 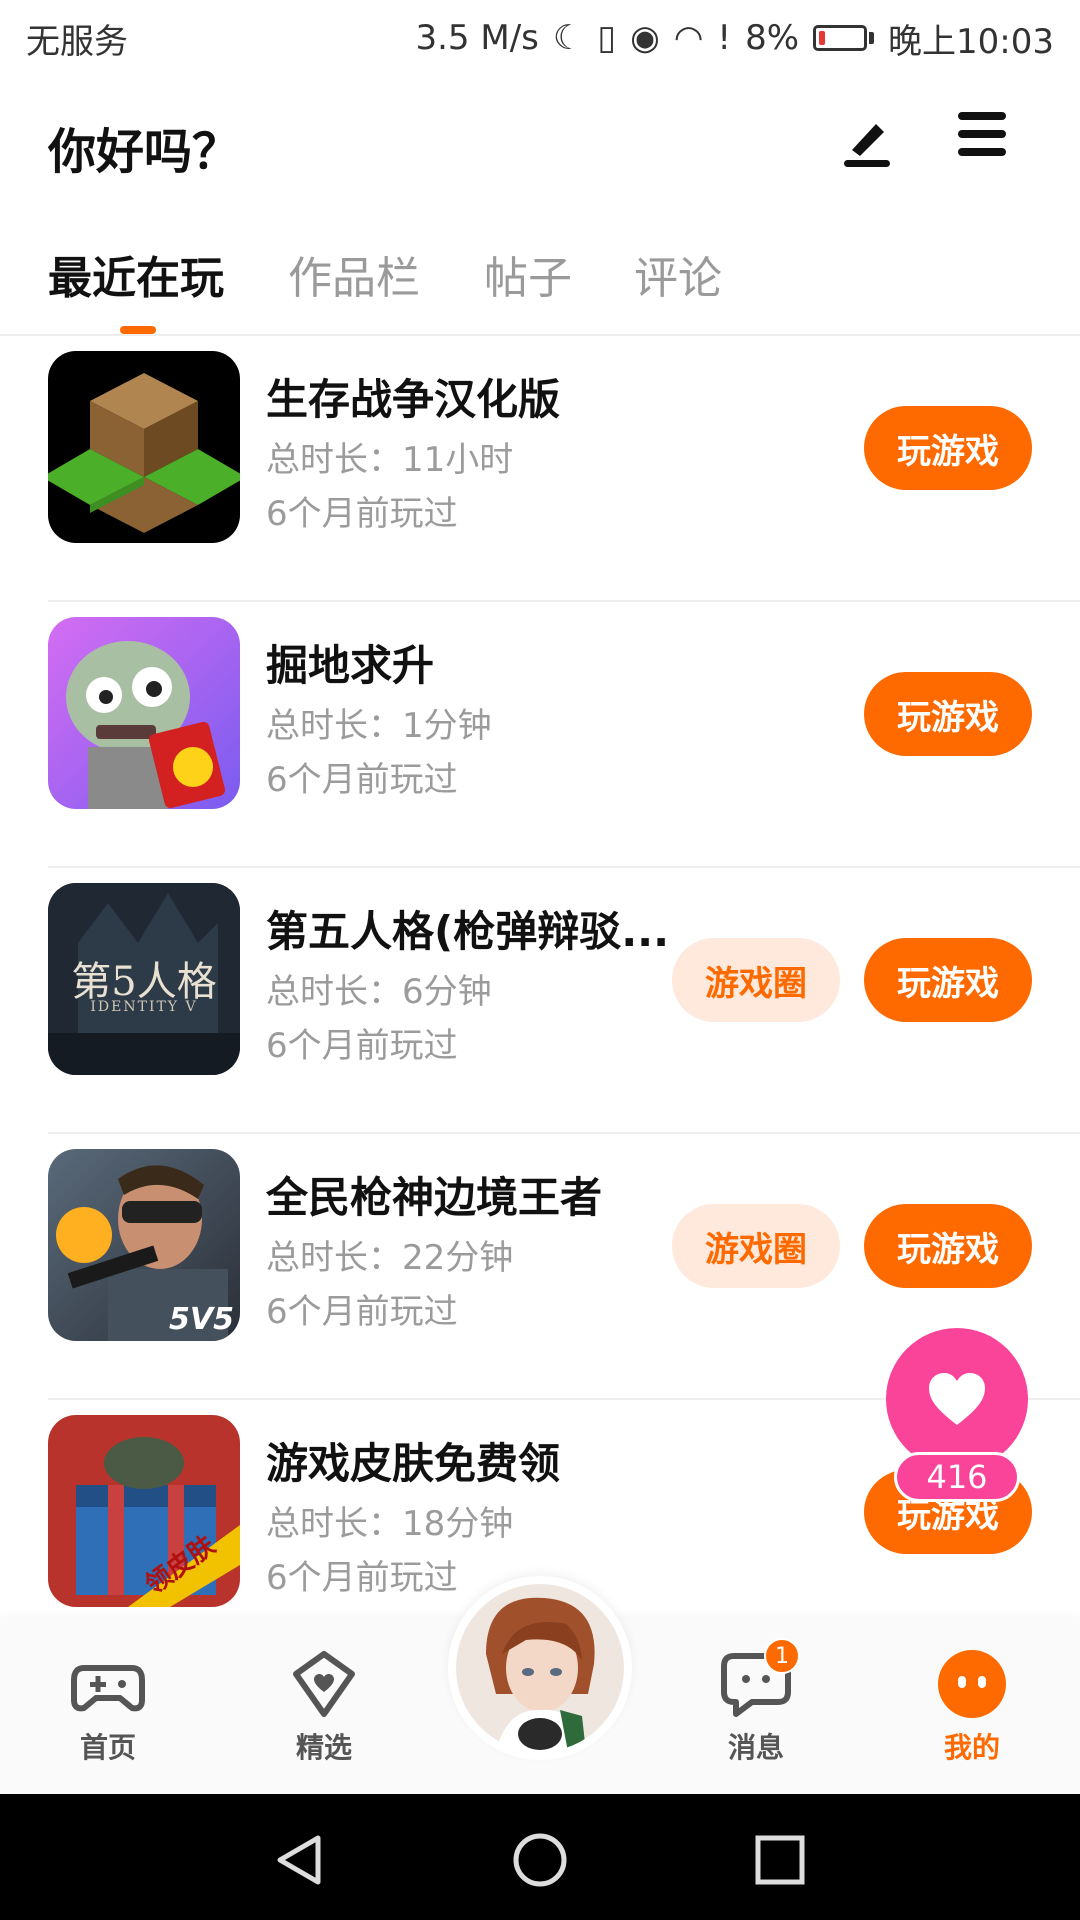 I want to click on hamburger-menu-icon, so click(x=984, y=138).